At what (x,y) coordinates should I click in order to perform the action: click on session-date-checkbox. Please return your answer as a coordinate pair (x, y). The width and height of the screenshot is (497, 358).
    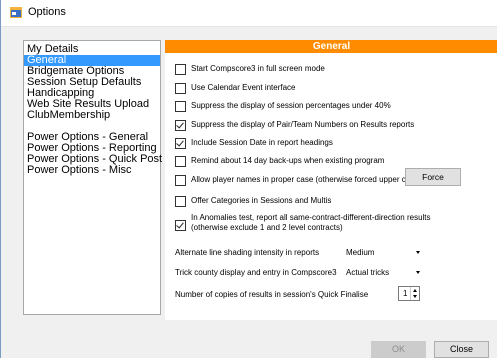
    Looking at the image, I should click on (180, 143).